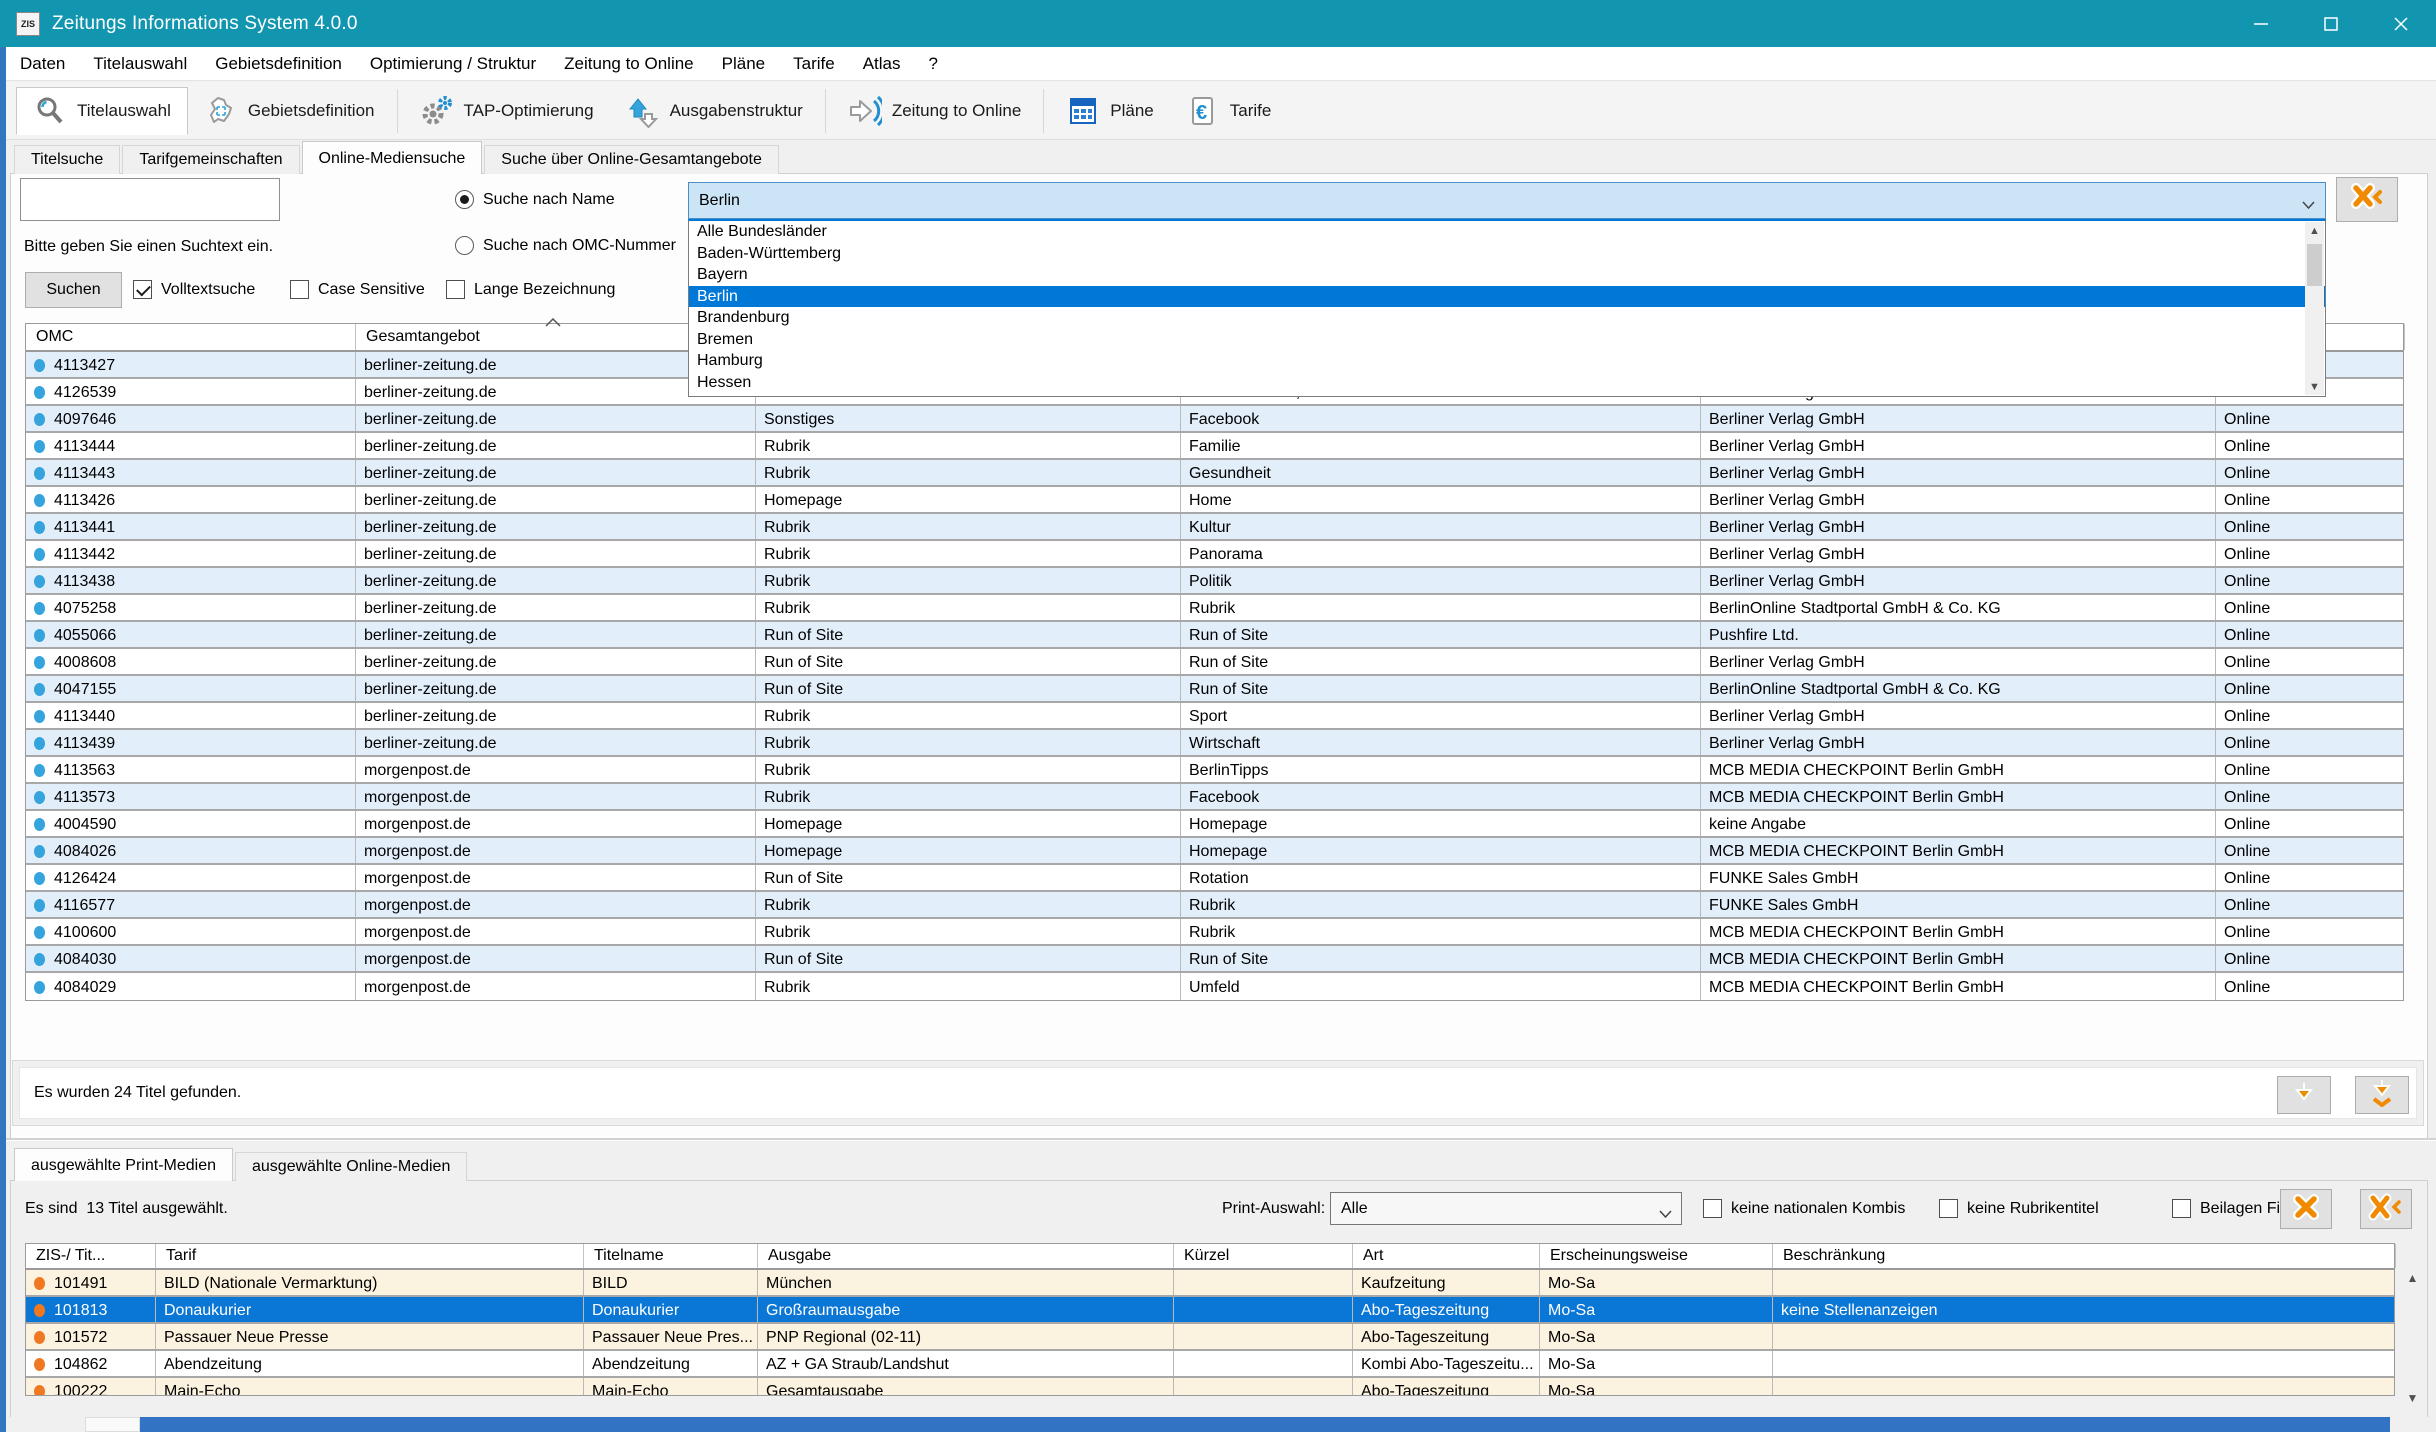 The height and width of the screenshot is (1432, 2436). What do you see at coordinates (714, 111) in the screenshot?
I see `toolbar-ausgabenstruktur-button: Ausgabenstruktur` at bounding box center [714, 111].